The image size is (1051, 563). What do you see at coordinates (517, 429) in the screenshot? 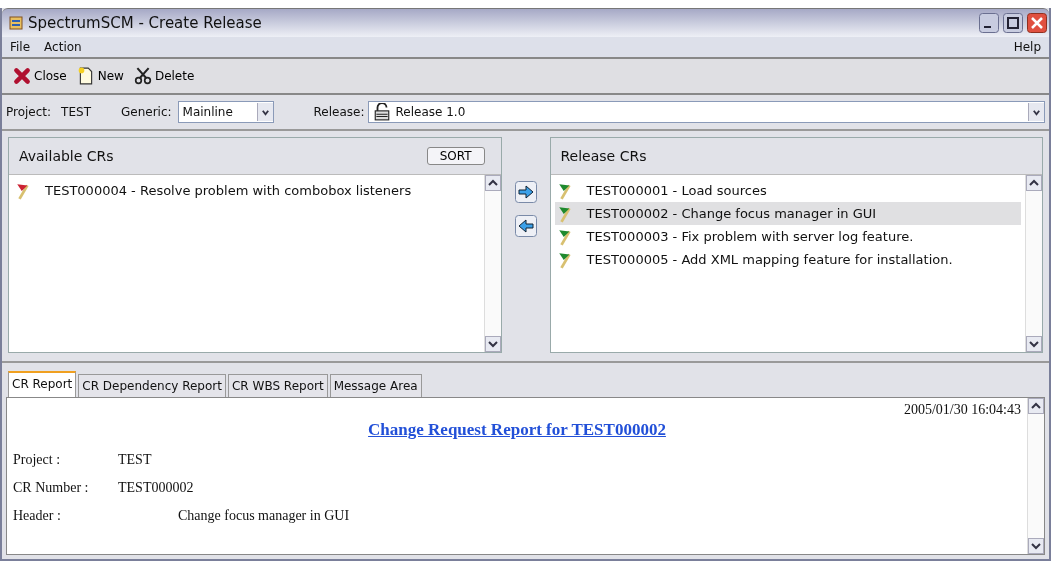
I see `report-title-link: Change Request Report for TEST000002` at bounding box center [517, 429].